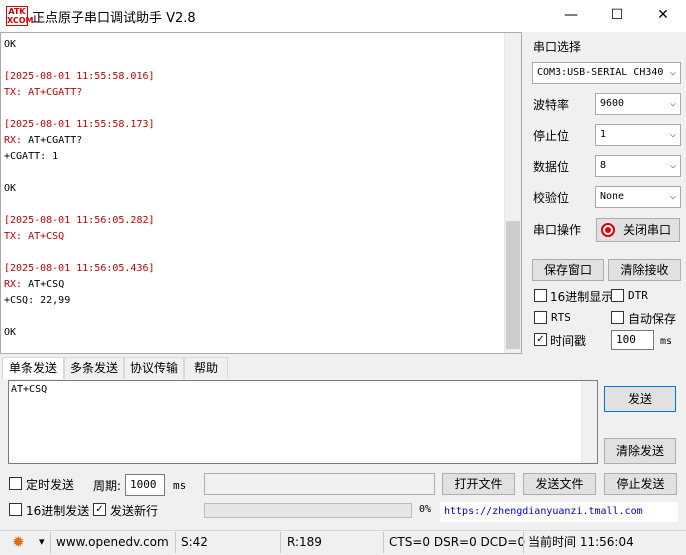  I want to click on dtr-label: DTR, so click(638, 295).